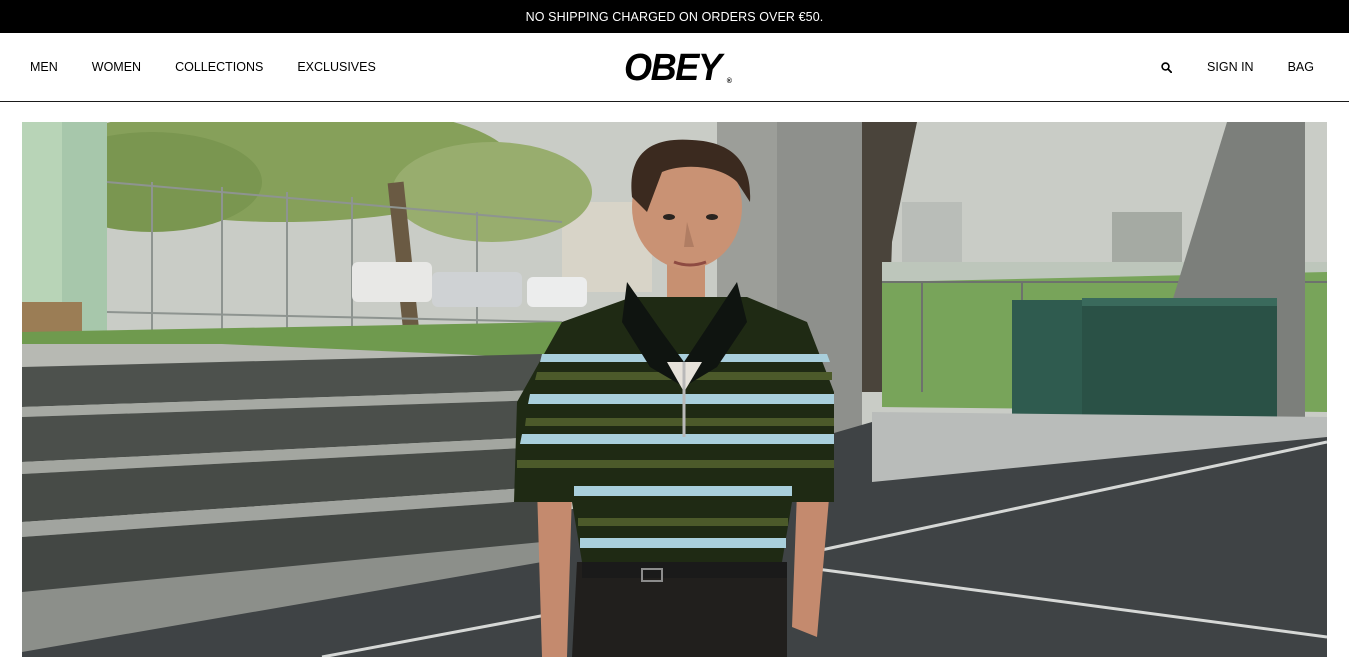 This screenshot has width=1349, height=657. I want to click on nav-item-women: WOMEN, so click(116, 67).